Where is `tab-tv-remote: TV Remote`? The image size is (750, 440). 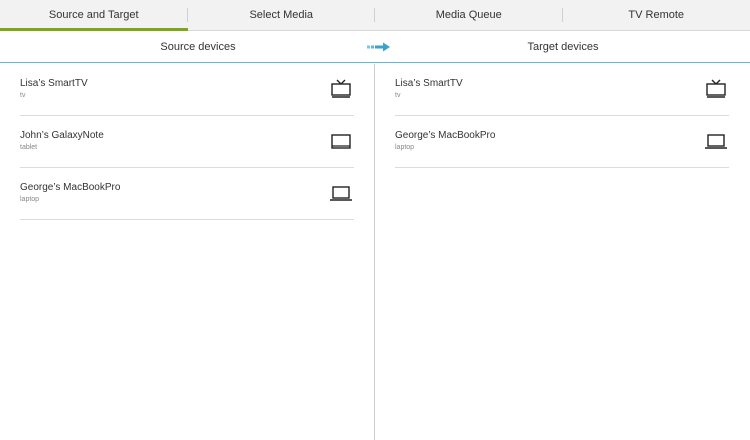
tab-tv-remote: TV Remote is located at coordinates (656, 15).